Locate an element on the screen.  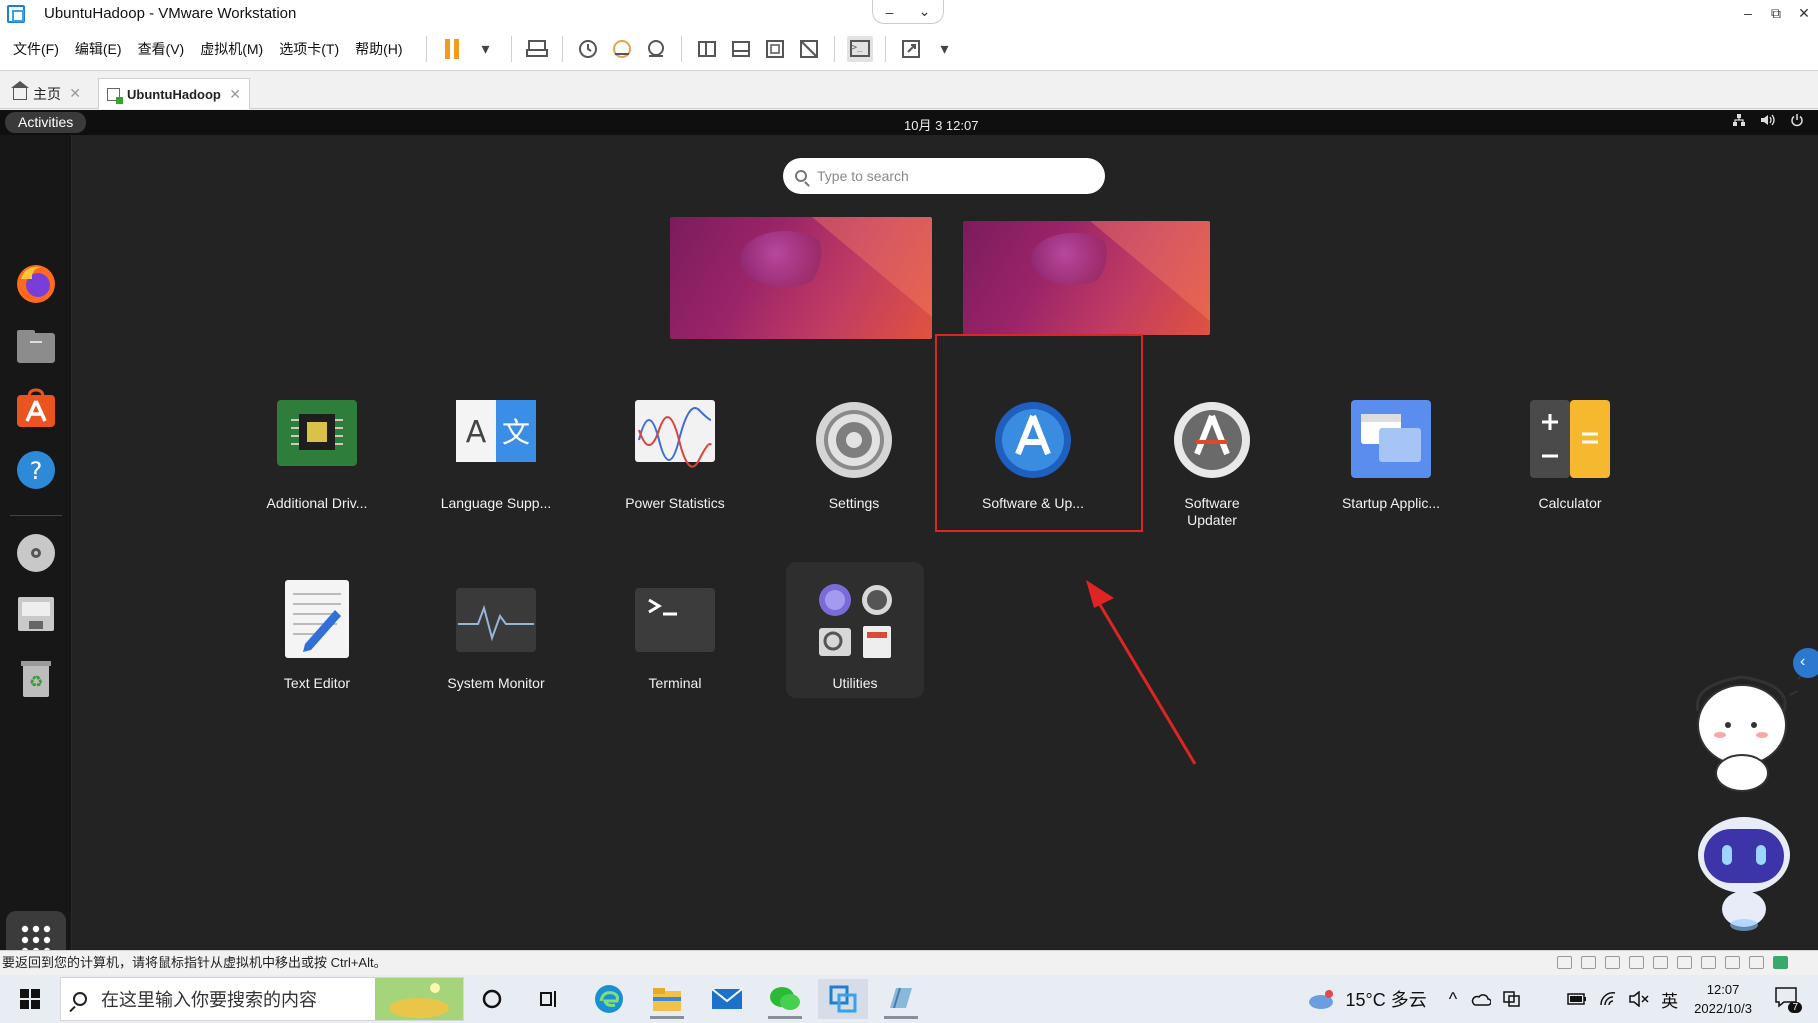
close-button: ✕ is located at coordinates (1804, 13).